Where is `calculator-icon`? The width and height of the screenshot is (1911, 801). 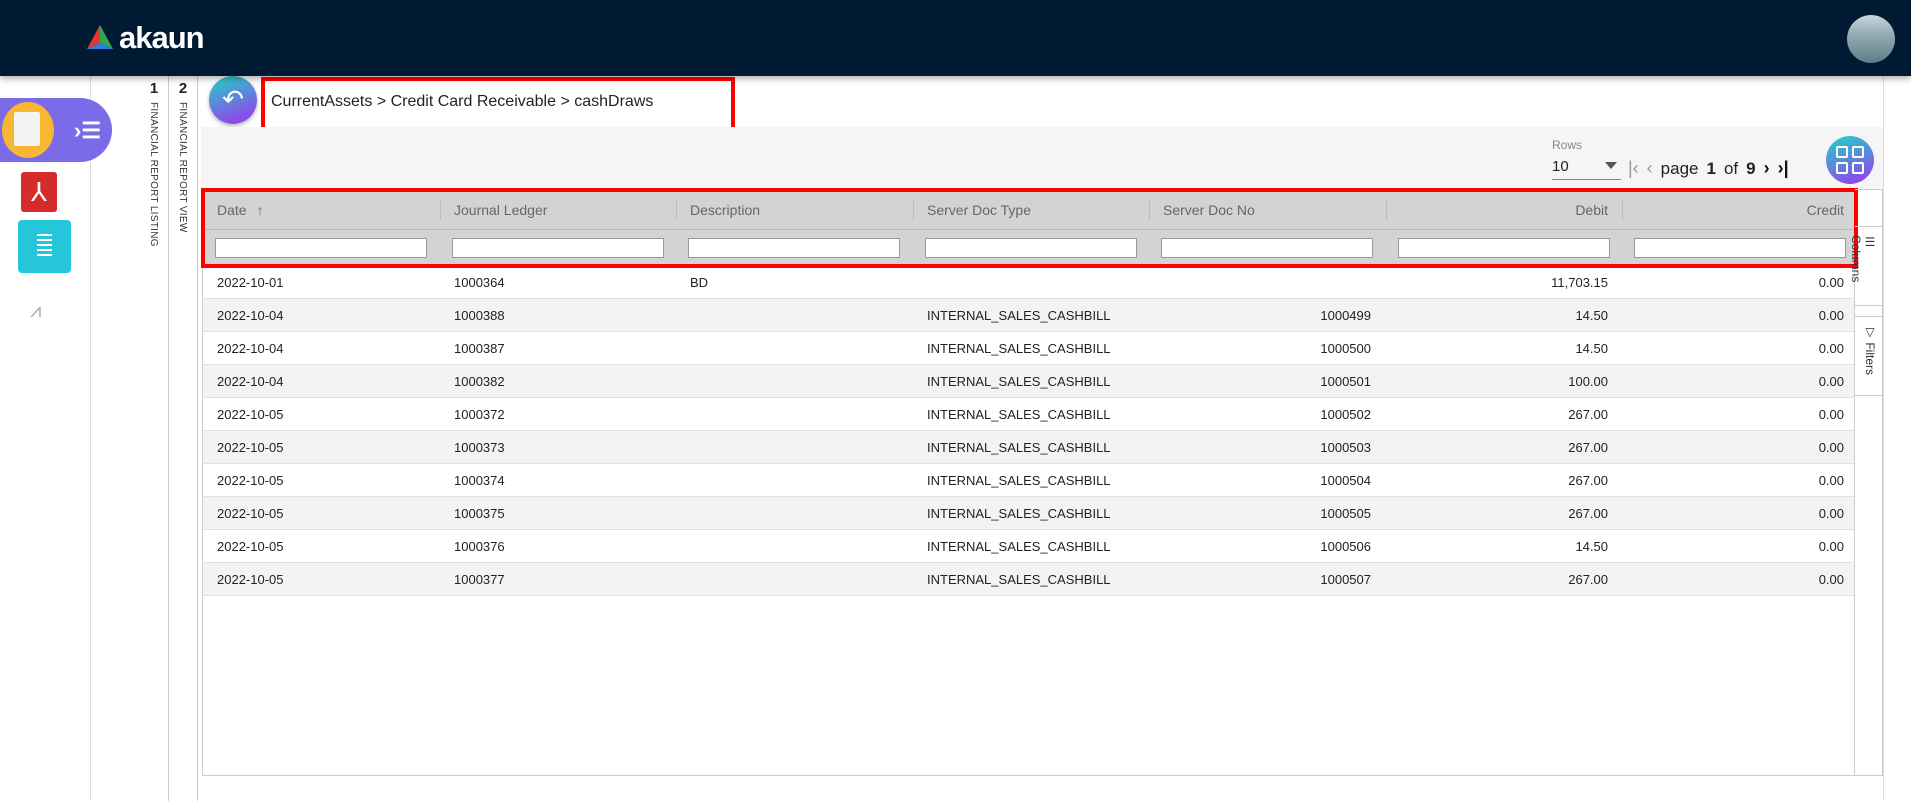
calculator-icon is located at coordinates (44, 246).